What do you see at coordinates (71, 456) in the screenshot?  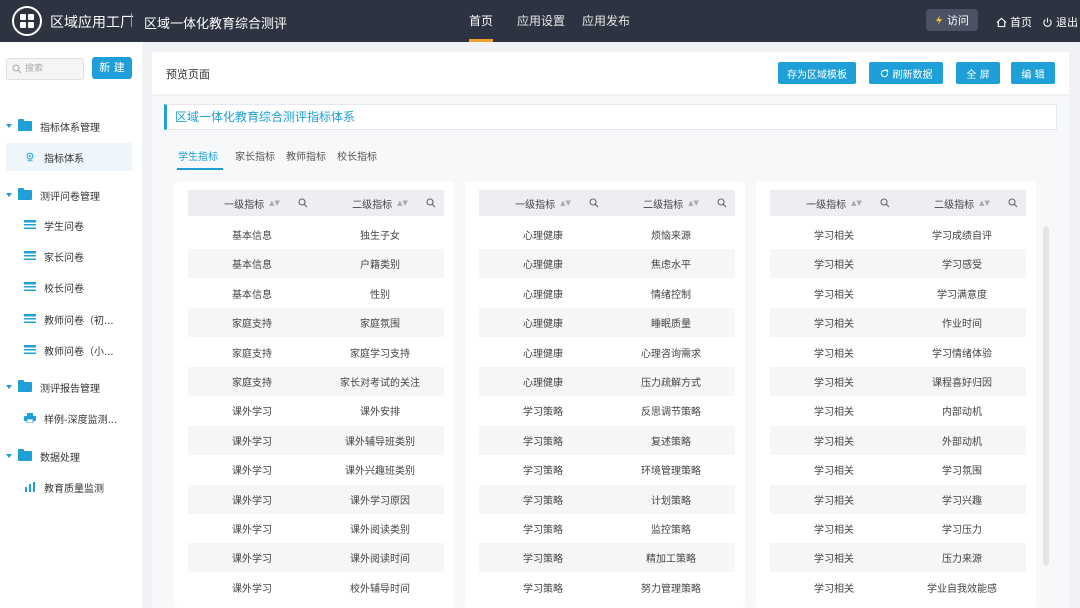 I see `sidebar-group-data-processing: 数据处理` at bounding box center [71, 456].